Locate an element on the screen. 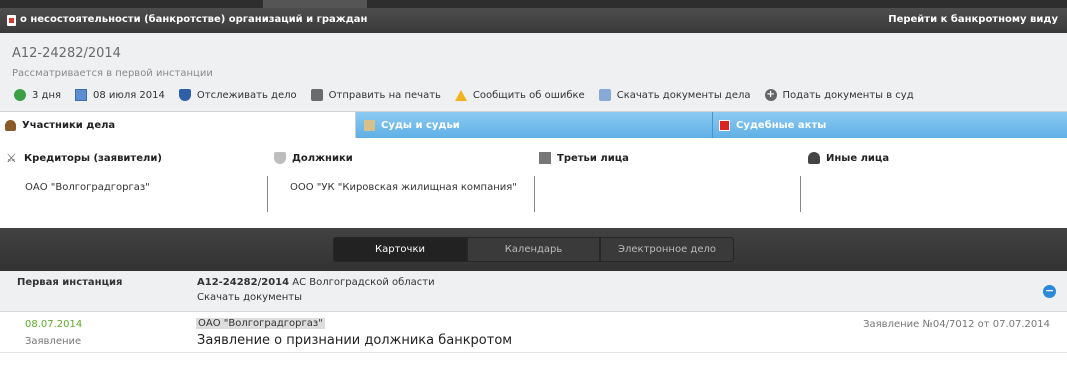 The width and height of the screenshot is (1067, 391). download-case-docs-button: Скачать документы дела is located at coordinates (674, 95).